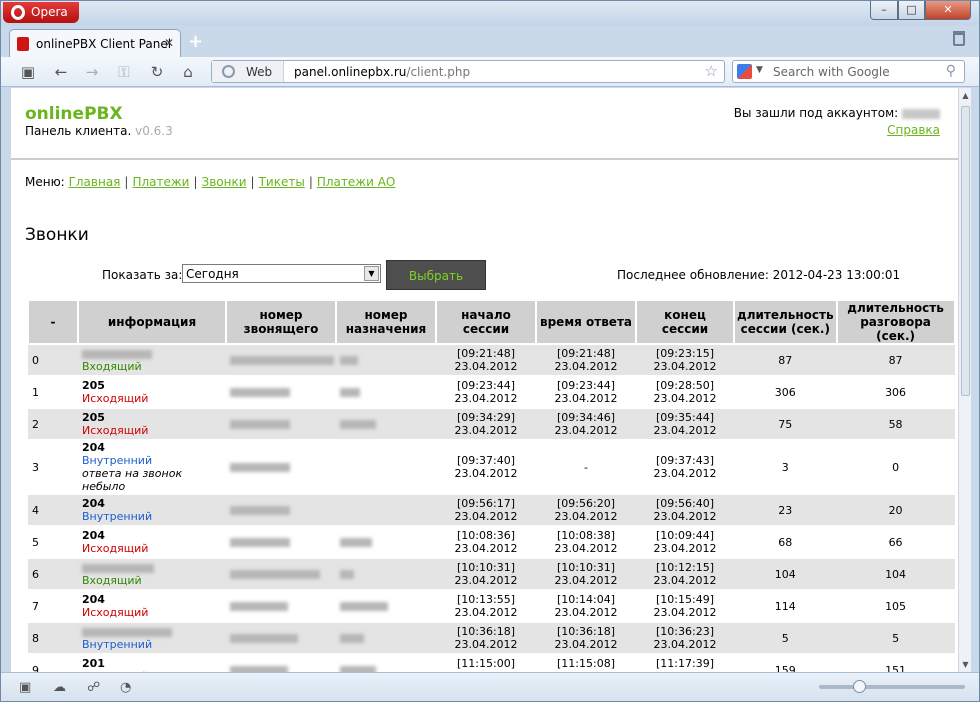  What do you see at coordinates (115, 612) in the screenshot?
I see `call-type: Исходящий` at bounding box center [115, 612].